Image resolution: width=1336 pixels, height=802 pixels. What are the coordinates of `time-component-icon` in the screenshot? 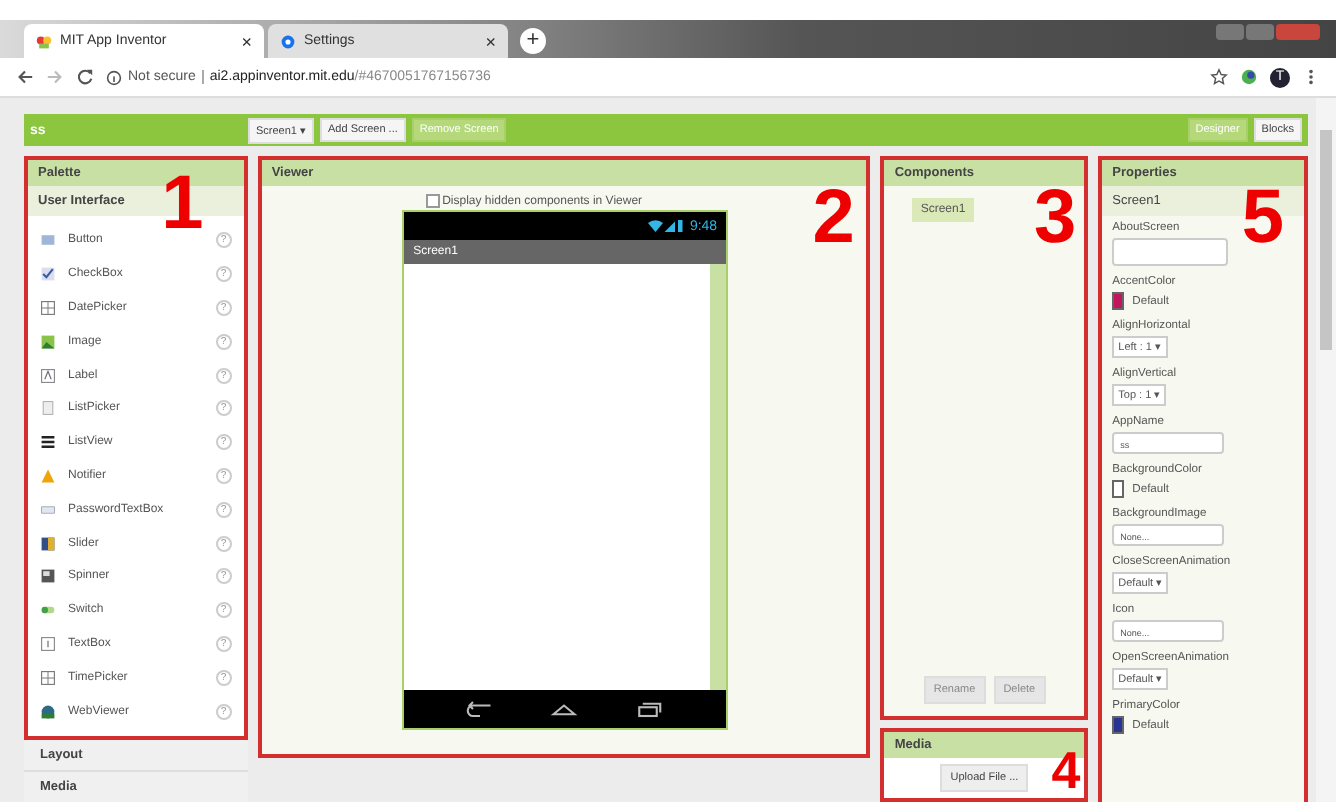 It's located at (48, 677).